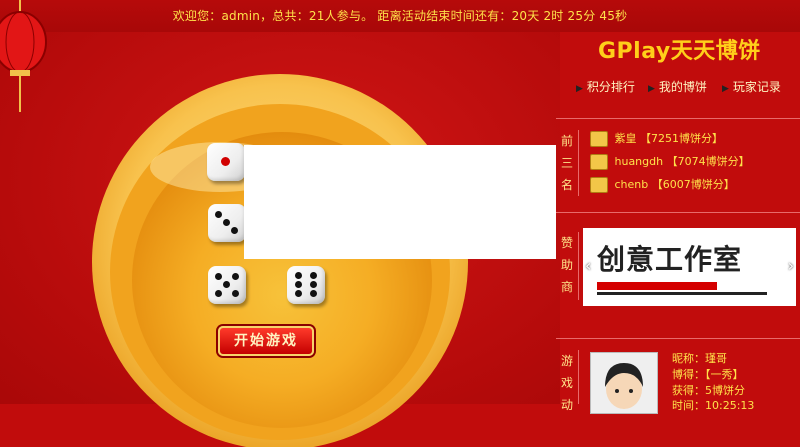  What do you see at coordinates (713, 405) in the screenshot?
I see `activity-time: 时间：10:25:13` at bounding box center [713, 405].